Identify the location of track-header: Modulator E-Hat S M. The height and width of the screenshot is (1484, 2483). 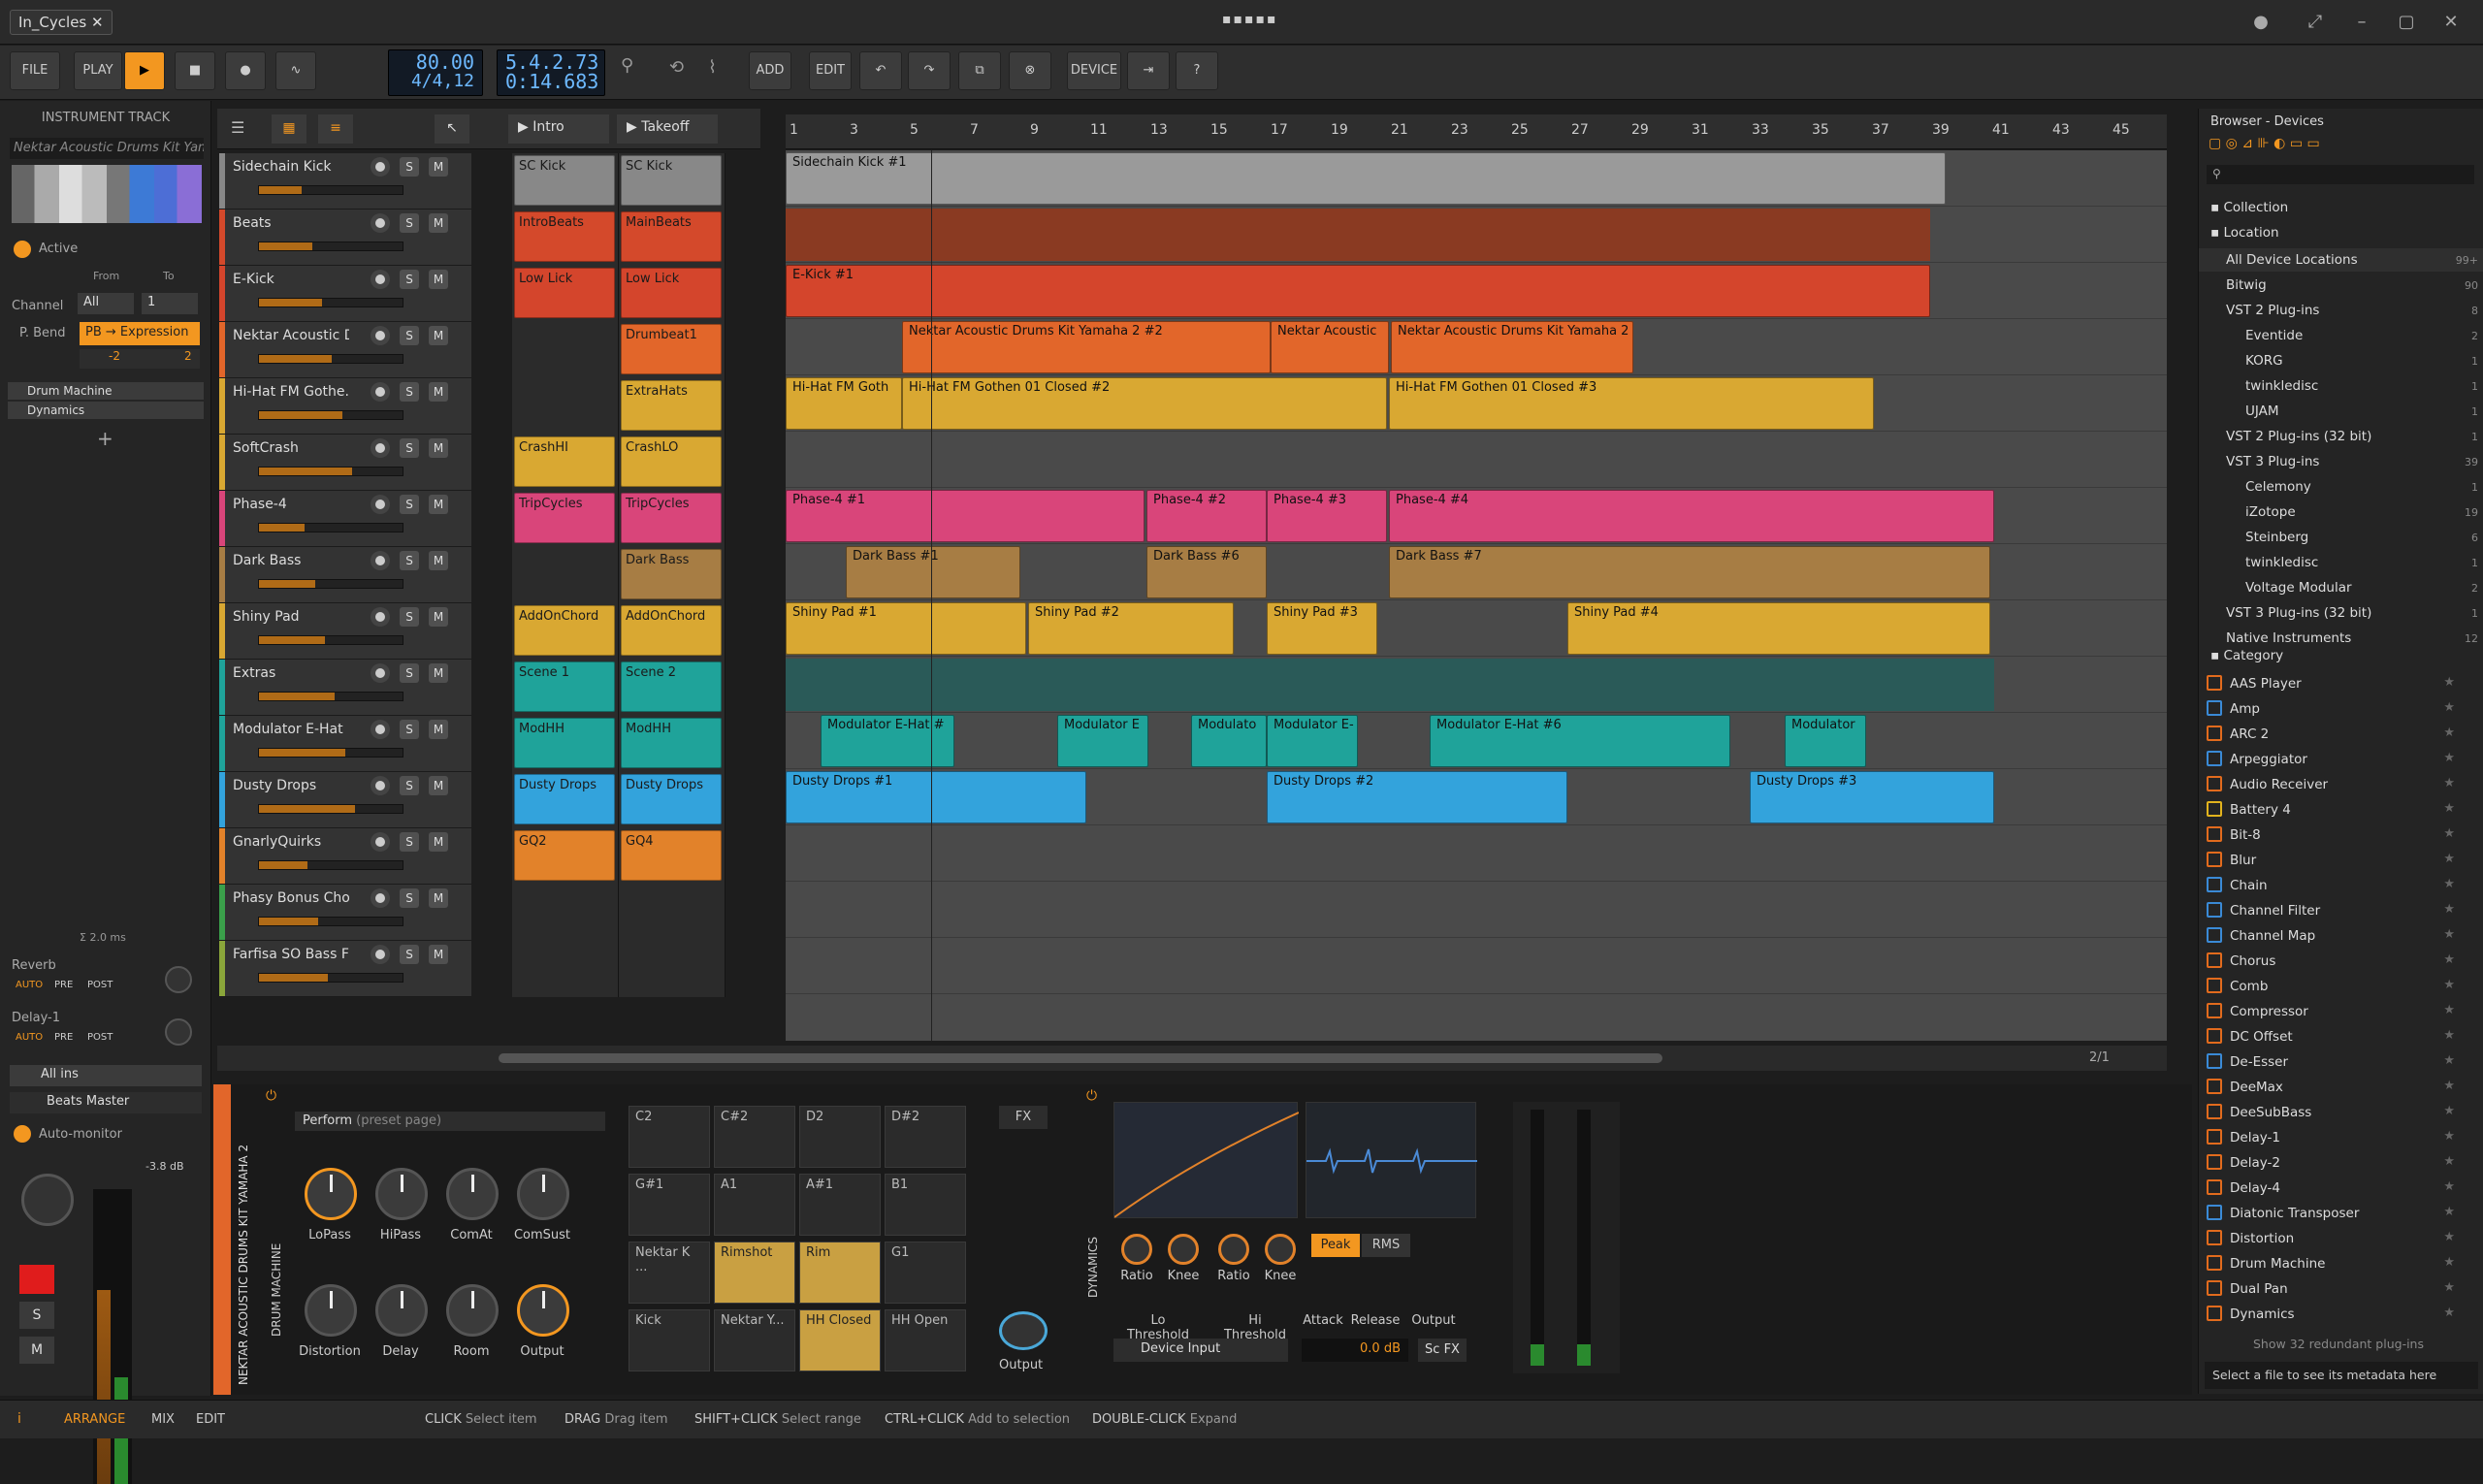
(345, 744).